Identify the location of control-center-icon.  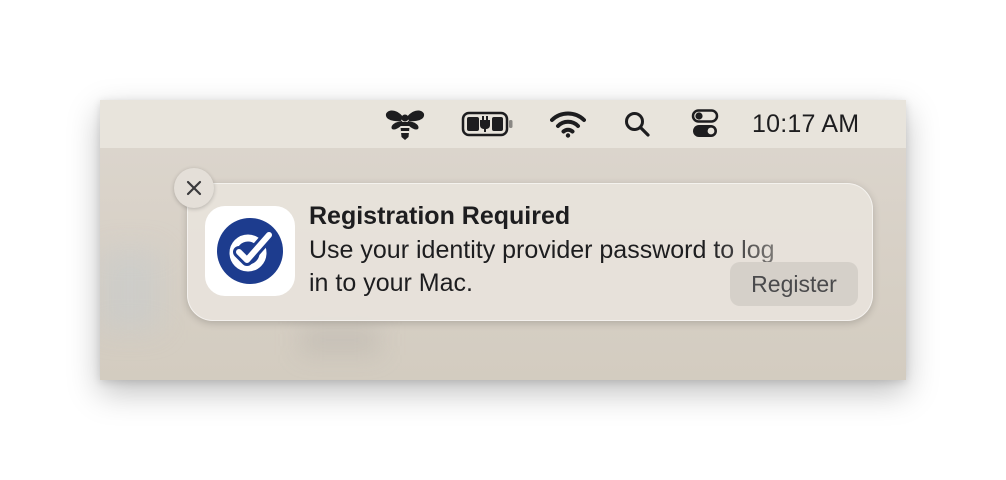
(705, 124).